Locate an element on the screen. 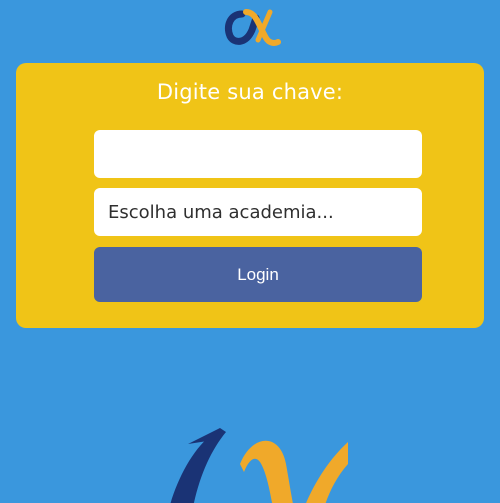 The height and width of the screenshot is (503, 500). logo-orange-arm is located at coordinates (327, 472).